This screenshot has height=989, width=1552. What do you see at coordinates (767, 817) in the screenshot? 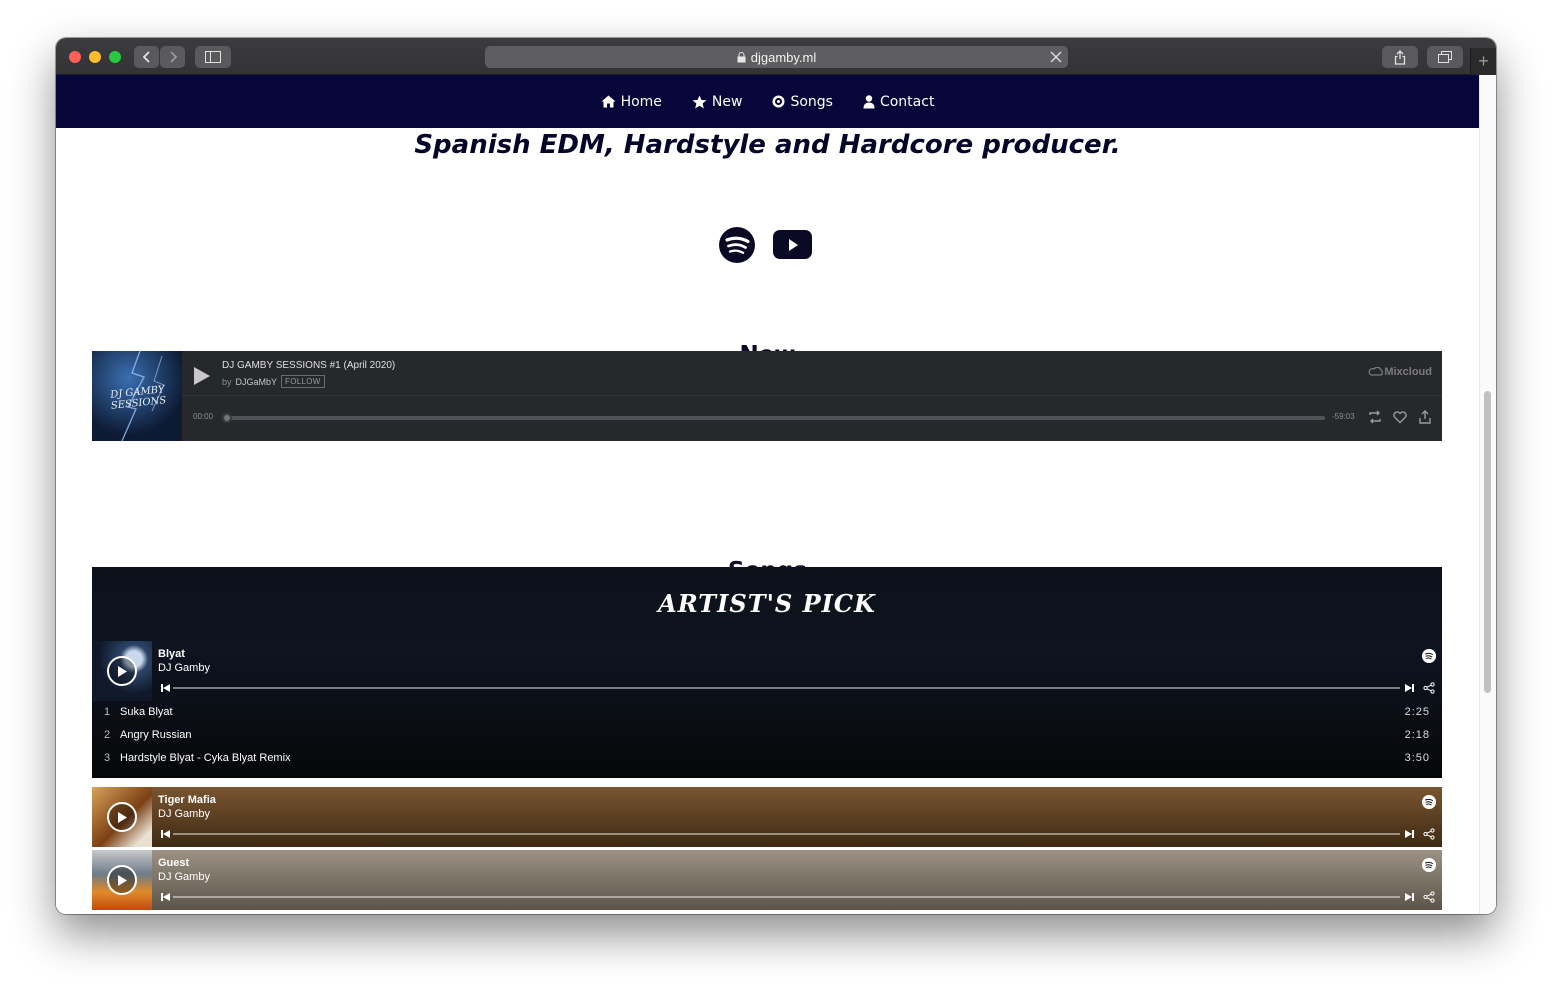
I see `track-embed-player: Tiger Mafia DJ Gamby` at bounding box center [767, 817].